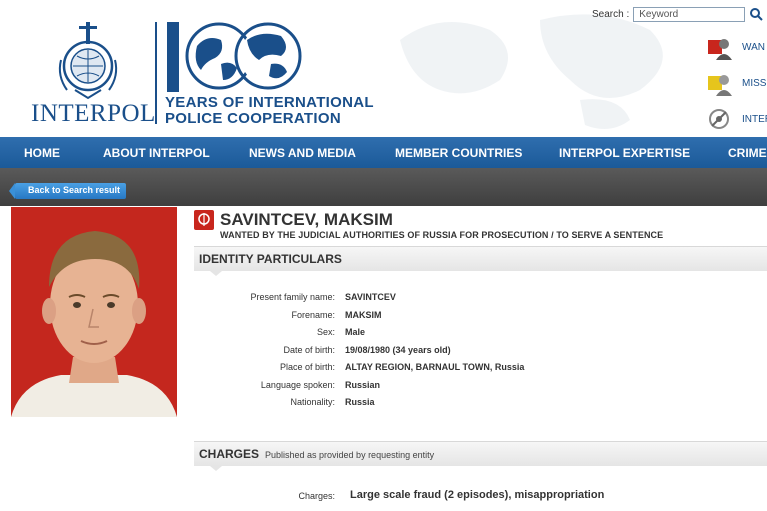  Describe the element at coordinates (360, 402) in the screenshot. I see `particular-value: Russia` at that location.